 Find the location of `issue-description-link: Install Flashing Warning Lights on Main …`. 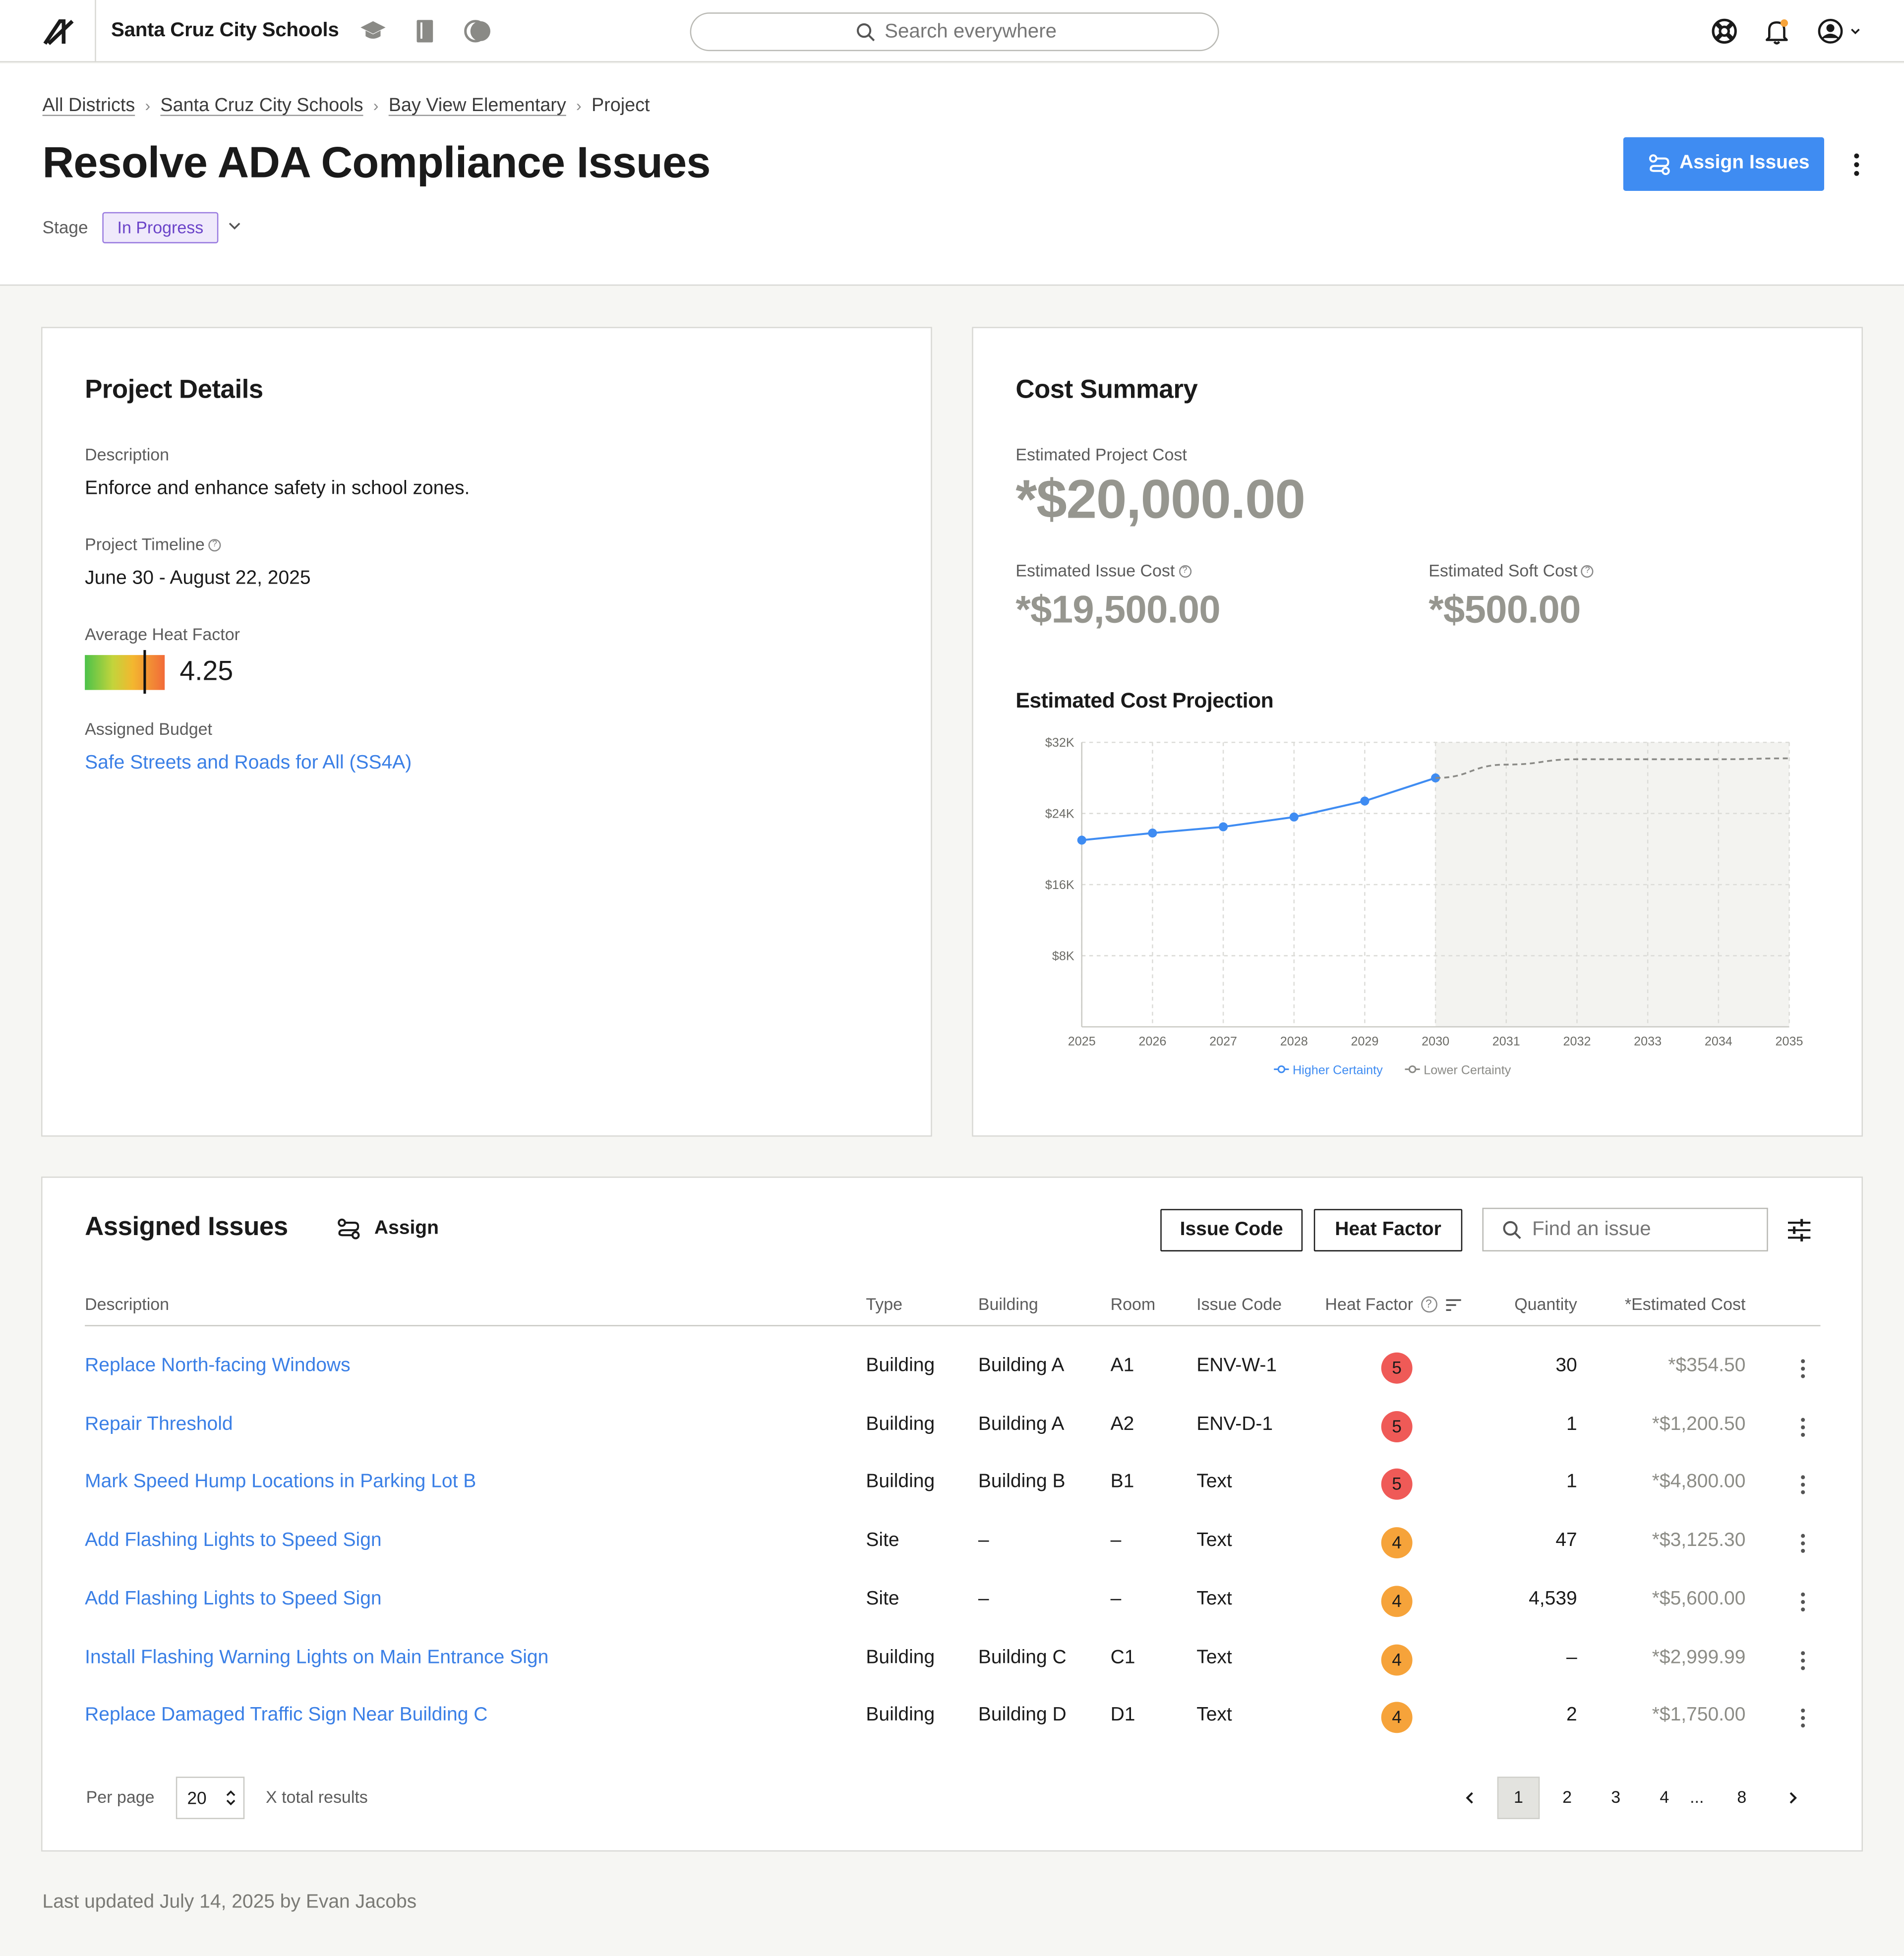

issue-description-link: Install Flashing Warning Lights on Main … is located at coordinates (316, 1657).